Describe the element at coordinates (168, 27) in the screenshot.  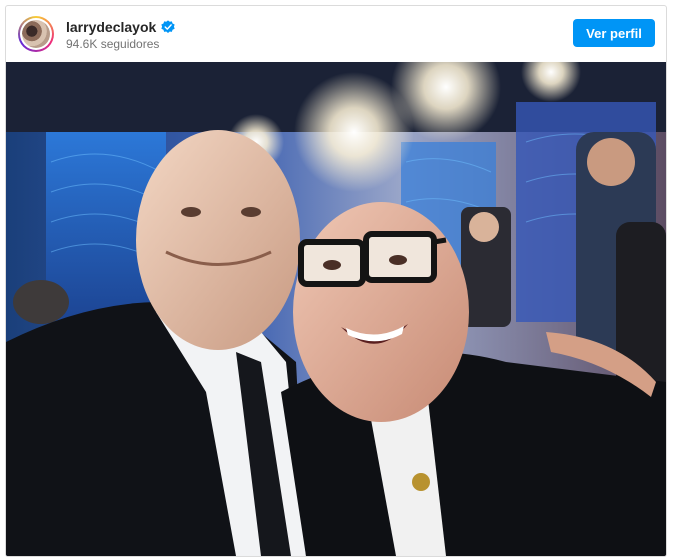
I see `verified-badge-icon` at that location.